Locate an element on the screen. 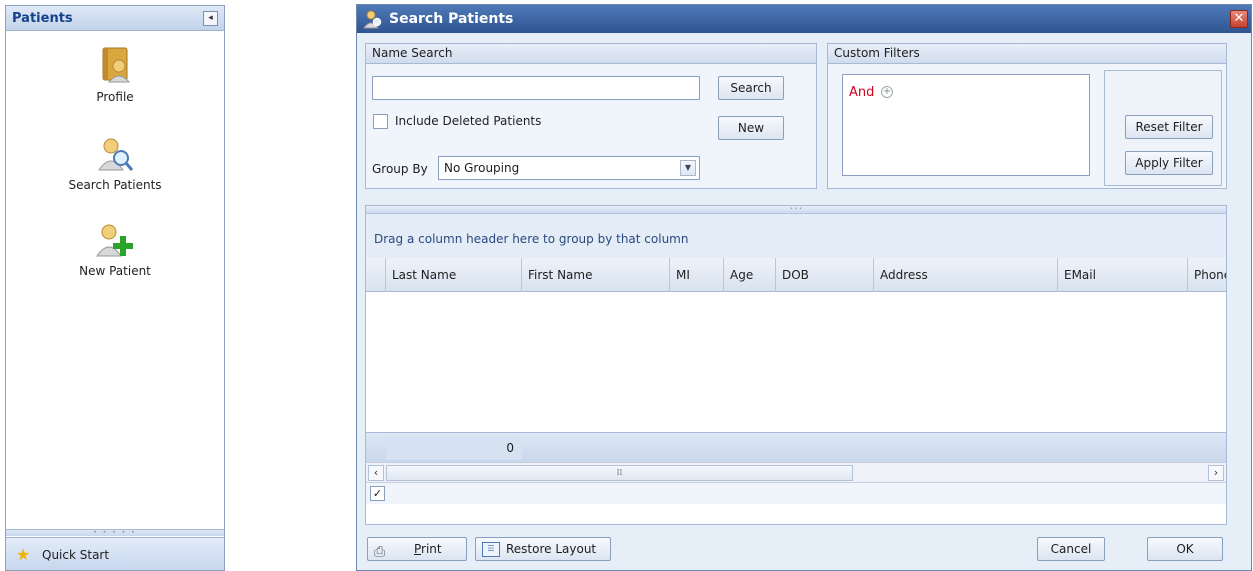 Image resolution: width=1253 pixels, height=571 pixels. new-button: New is located at coordinates (751, 128).